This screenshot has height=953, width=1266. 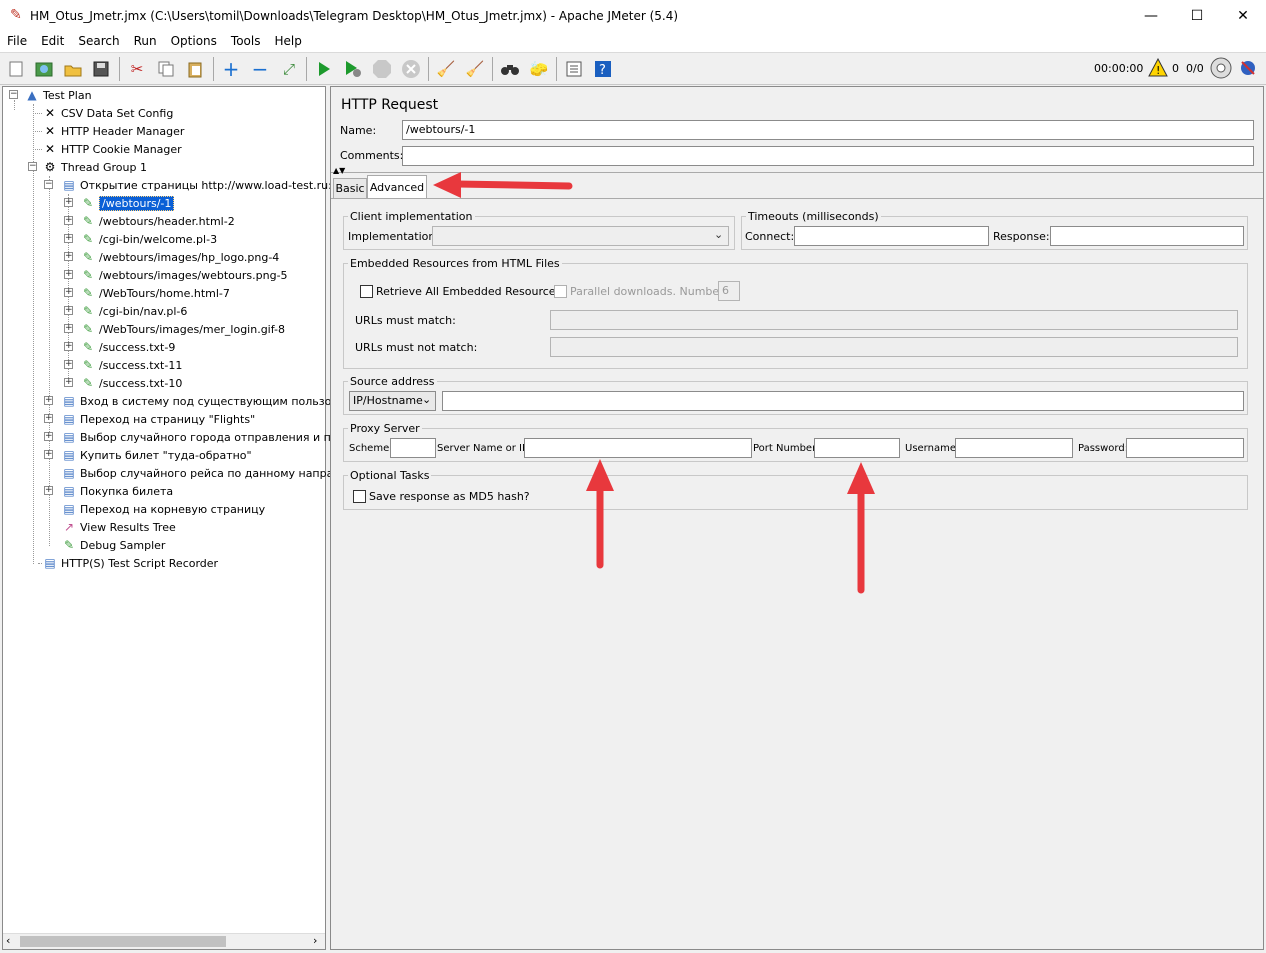 I want to click on clear-icon: 🧹, so click(x=446, y=69).